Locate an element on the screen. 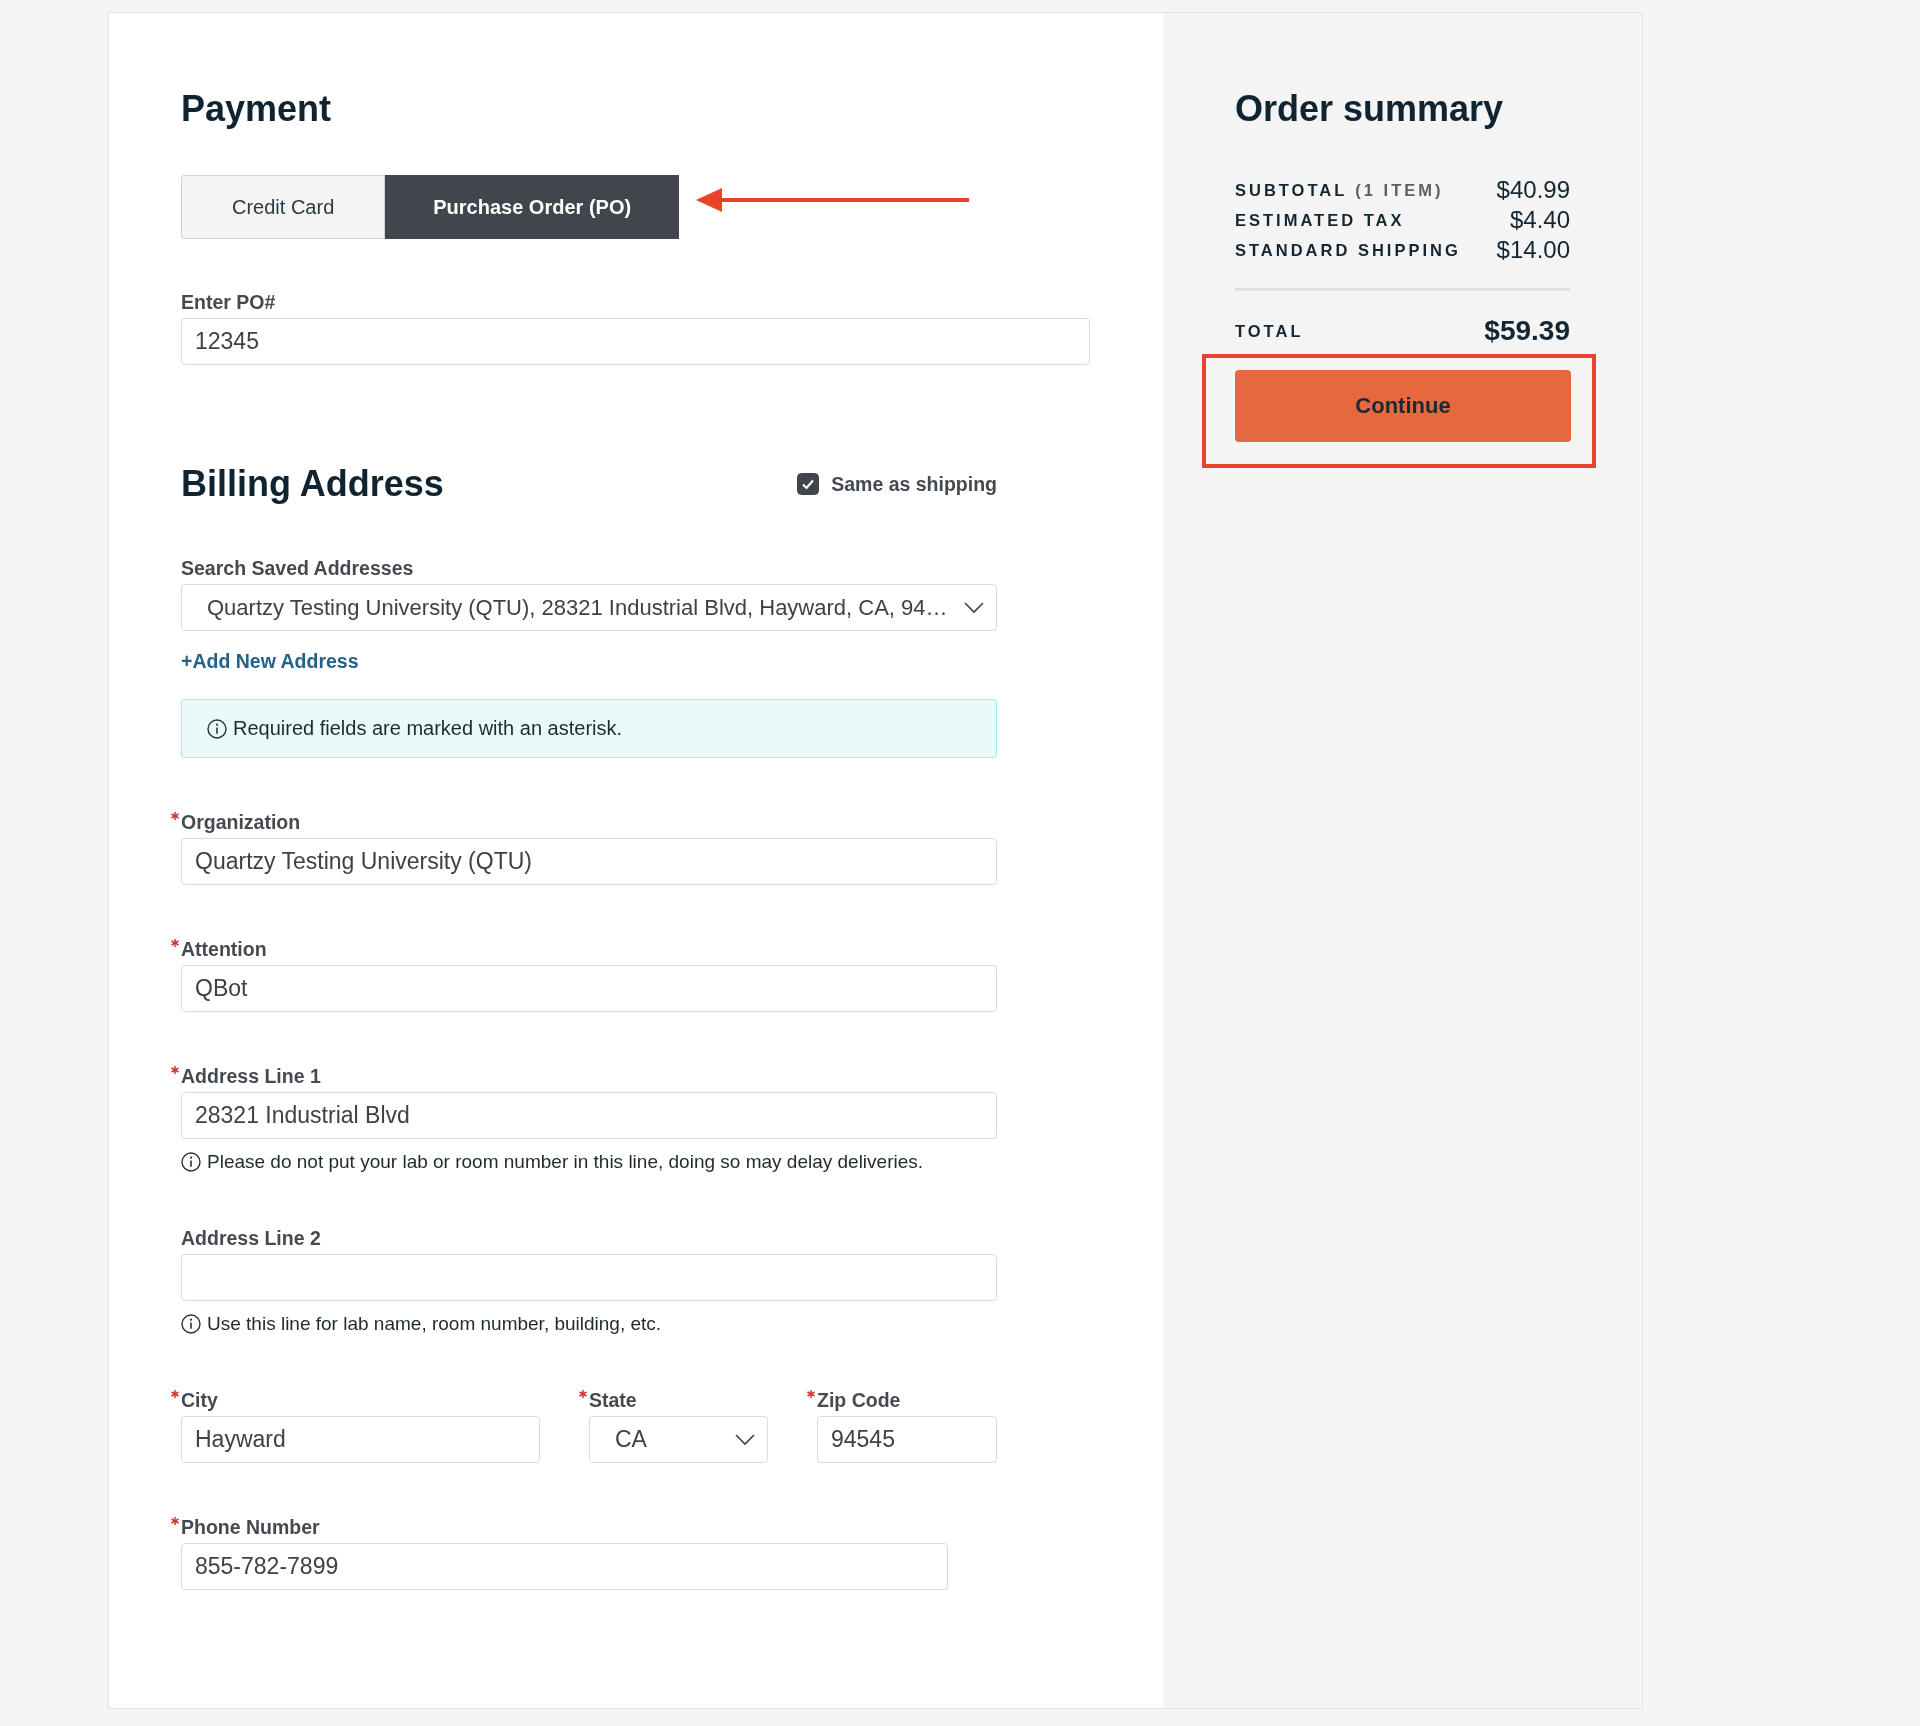  payment-tab: Credit Card is located at coordinates (283, 207).